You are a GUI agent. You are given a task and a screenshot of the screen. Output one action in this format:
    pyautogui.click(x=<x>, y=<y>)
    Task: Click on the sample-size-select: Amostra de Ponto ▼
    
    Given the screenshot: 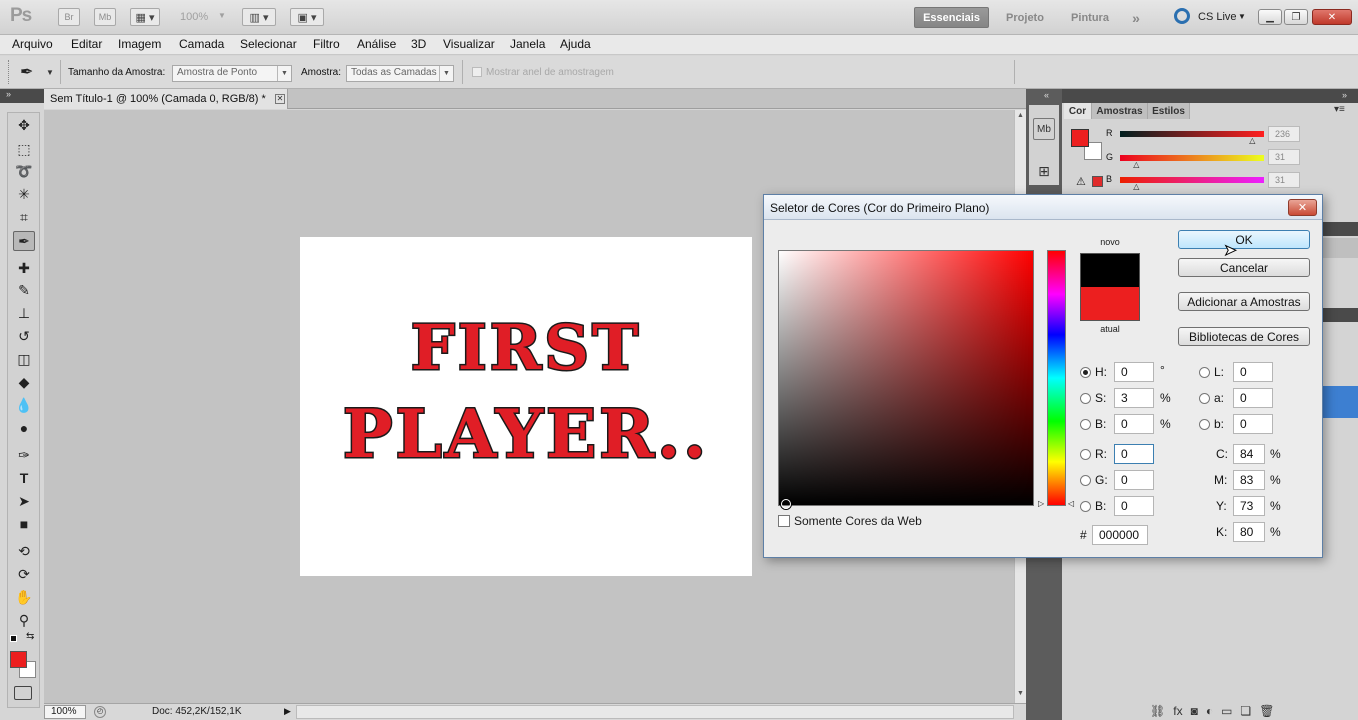 What is the action you would take?
    pyautogui.click(x=232, y=73)
    